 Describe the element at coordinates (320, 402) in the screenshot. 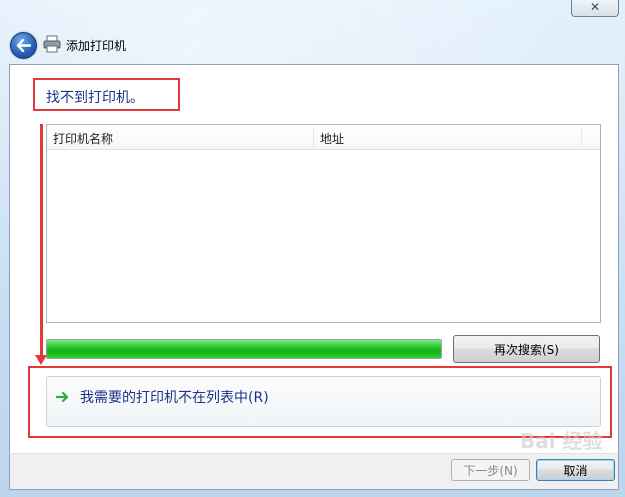

I see `command-link-annotation-box` at that location.